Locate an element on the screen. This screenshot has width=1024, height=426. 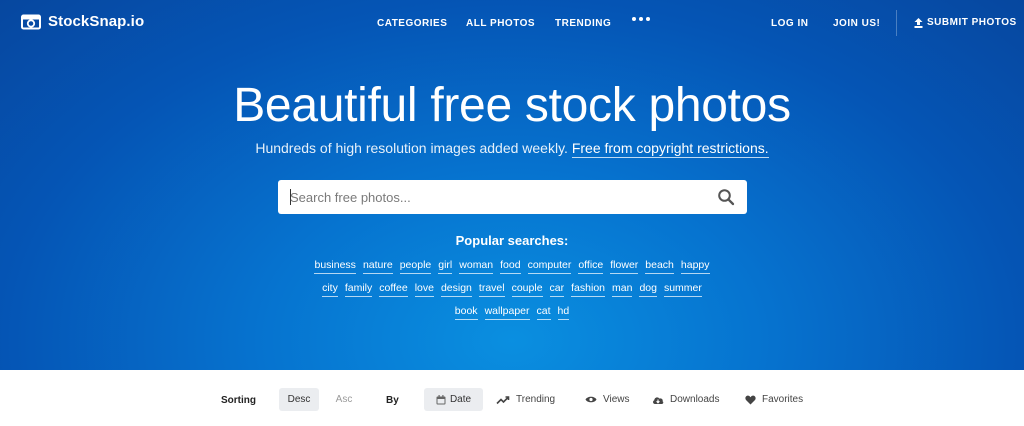
popular-search-tag: travel is located at coordinates (491, 289).